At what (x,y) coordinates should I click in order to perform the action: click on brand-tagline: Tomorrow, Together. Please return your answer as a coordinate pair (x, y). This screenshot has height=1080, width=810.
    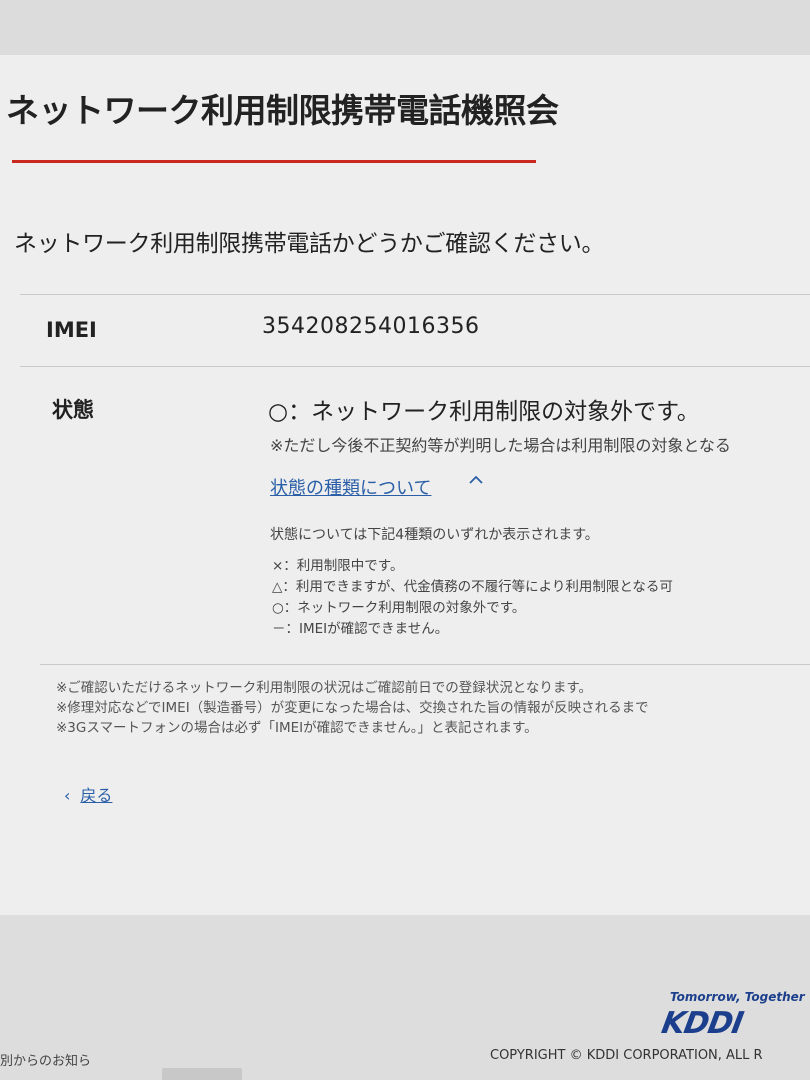
    Looking at the image, I should click on (737, 997).